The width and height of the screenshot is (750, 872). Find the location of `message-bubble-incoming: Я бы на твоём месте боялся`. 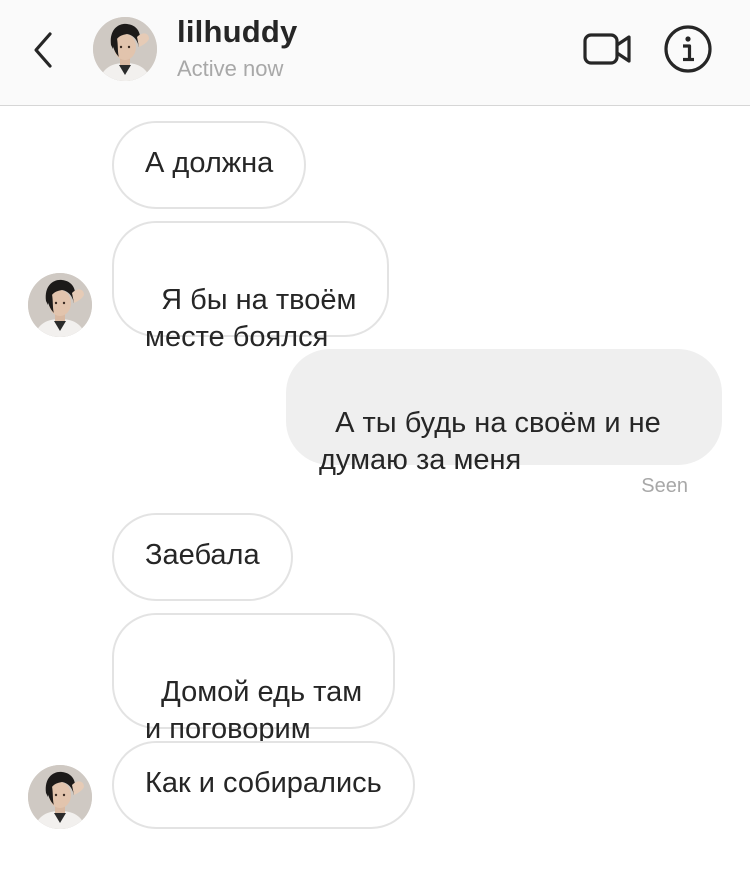

message-bubble-incoming: Я бы на твоём месте боялся is located at coordinates (251, 287).